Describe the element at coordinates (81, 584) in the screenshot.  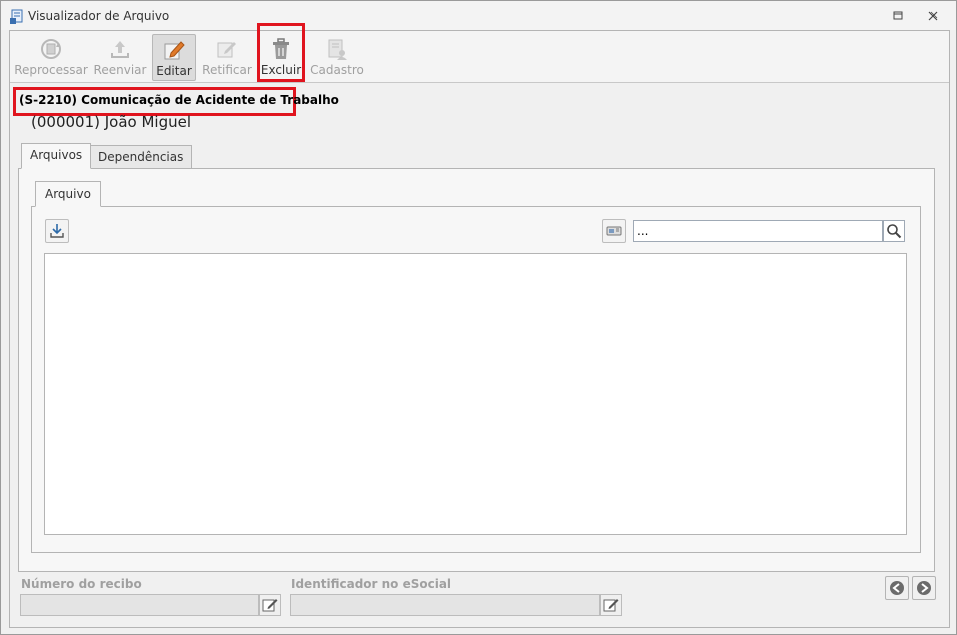
I see `numero-recibo-label: Número do recibo` at that location.